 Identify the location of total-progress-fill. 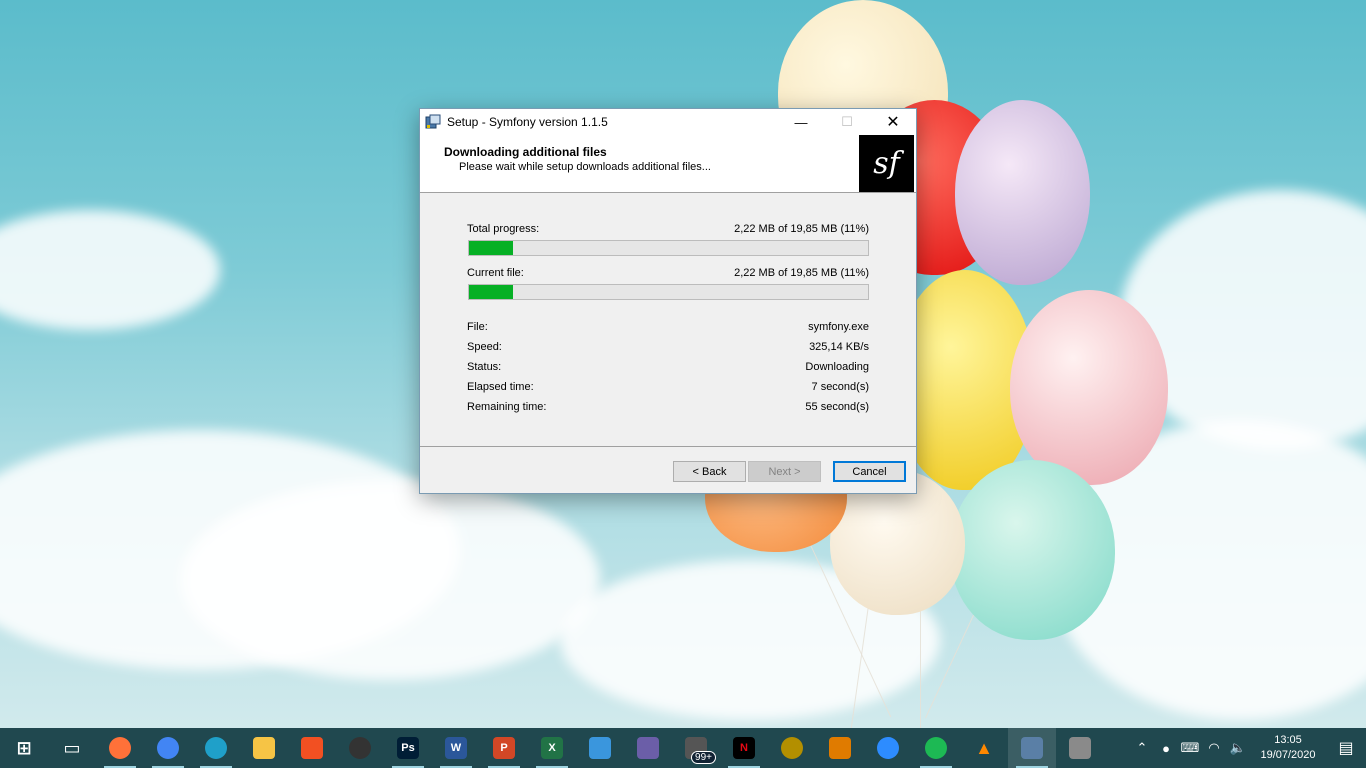
(491, 248).